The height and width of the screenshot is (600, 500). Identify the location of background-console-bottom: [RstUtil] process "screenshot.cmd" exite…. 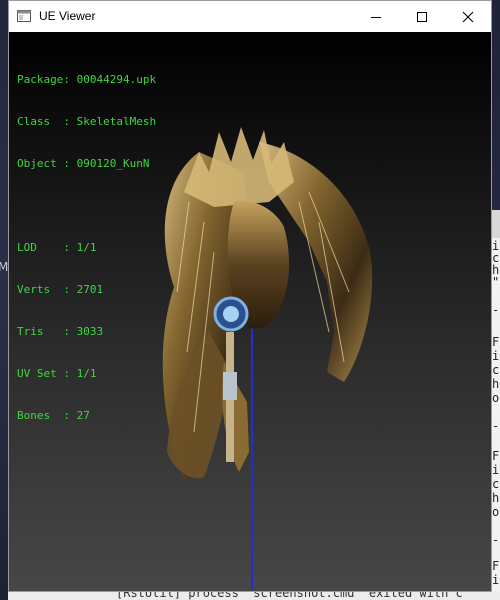
(254, 596).